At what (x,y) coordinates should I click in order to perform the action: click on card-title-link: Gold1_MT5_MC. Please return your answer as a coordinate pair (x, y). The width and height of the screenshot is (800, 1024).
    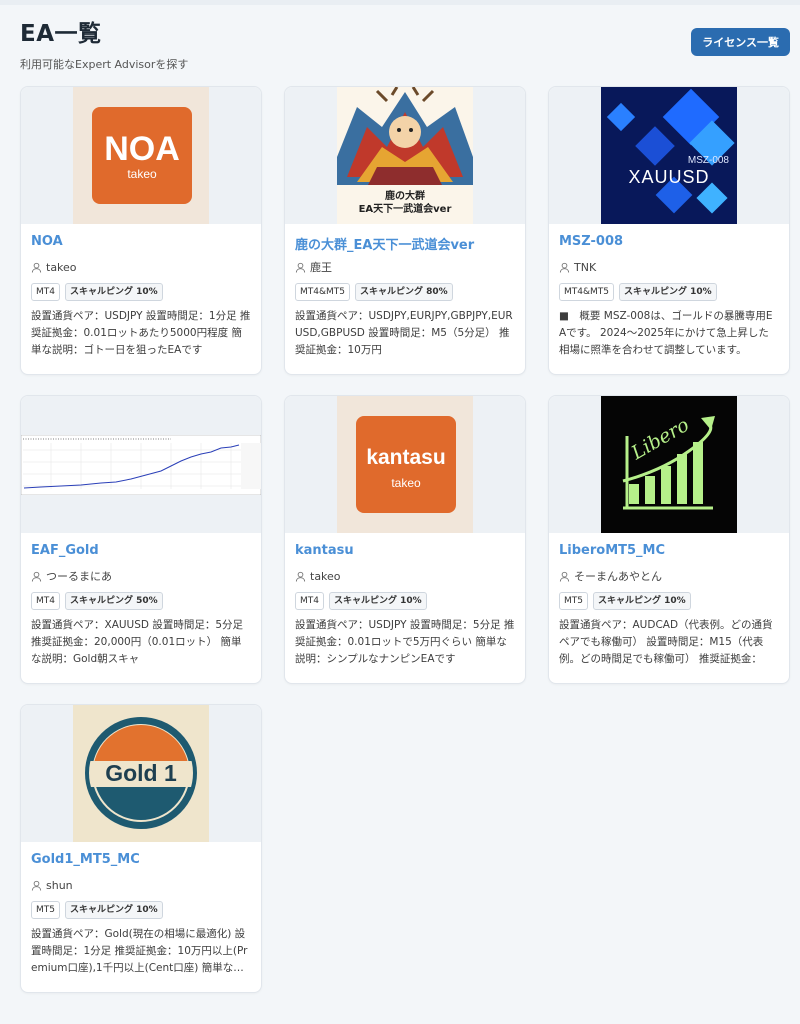
    Looking at the image, I should click on (141, 861).